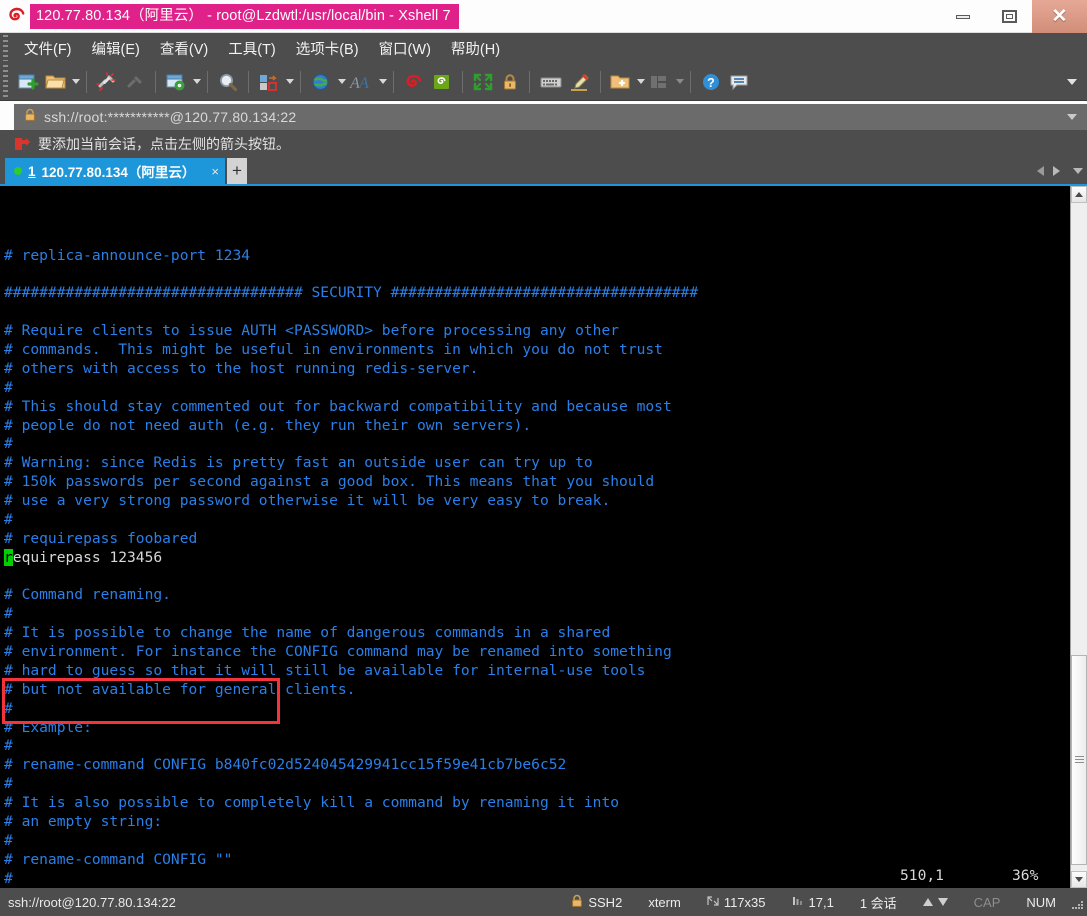 This screenshot has height=916, width=1087. Describe the element at coordinates (252, 48) in the screenshot. I see `menu-tools: 工具(T)` at that location.